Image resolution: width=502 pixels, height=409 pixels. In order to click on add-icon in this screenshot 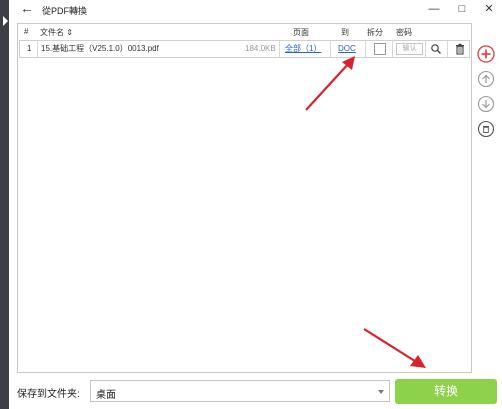, I will do `click(486, 54)`.